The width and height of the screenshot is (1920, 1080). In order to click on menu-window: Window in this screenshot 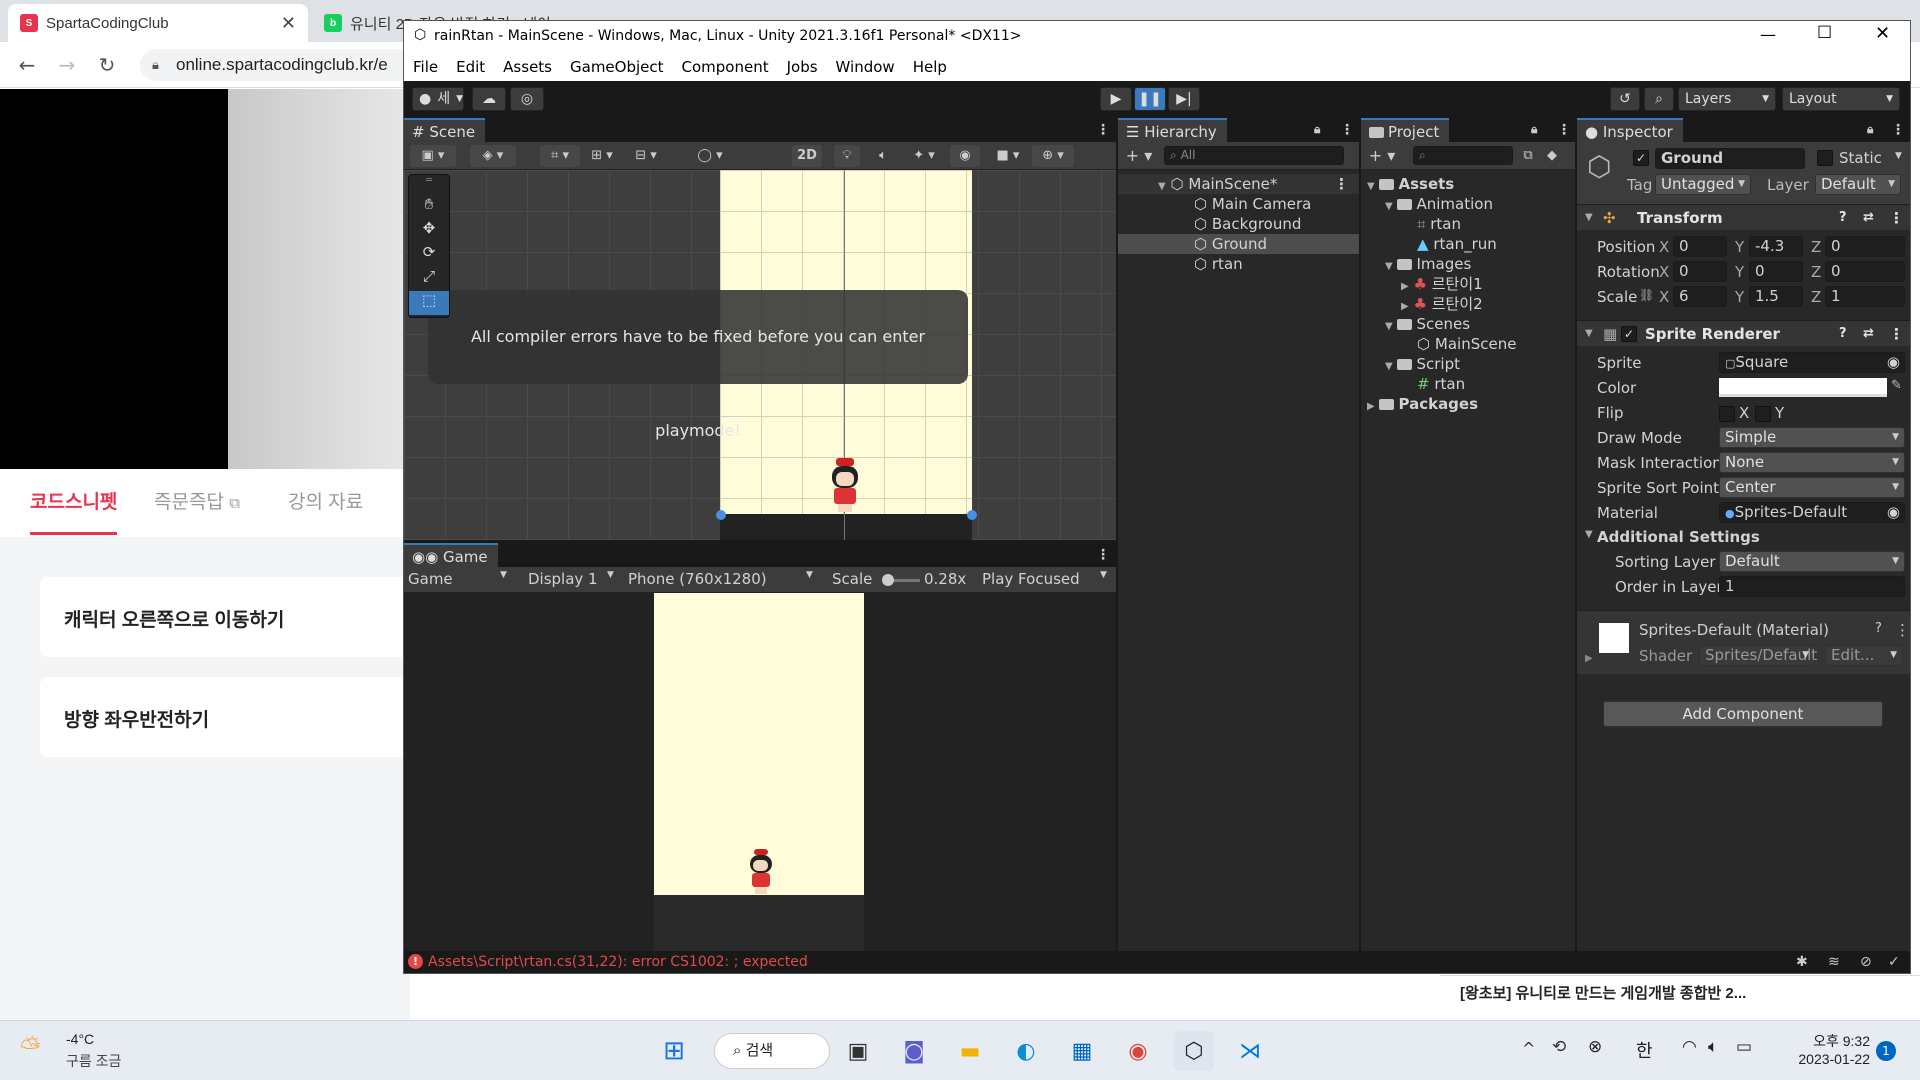, I will do `click(865, 67)`.